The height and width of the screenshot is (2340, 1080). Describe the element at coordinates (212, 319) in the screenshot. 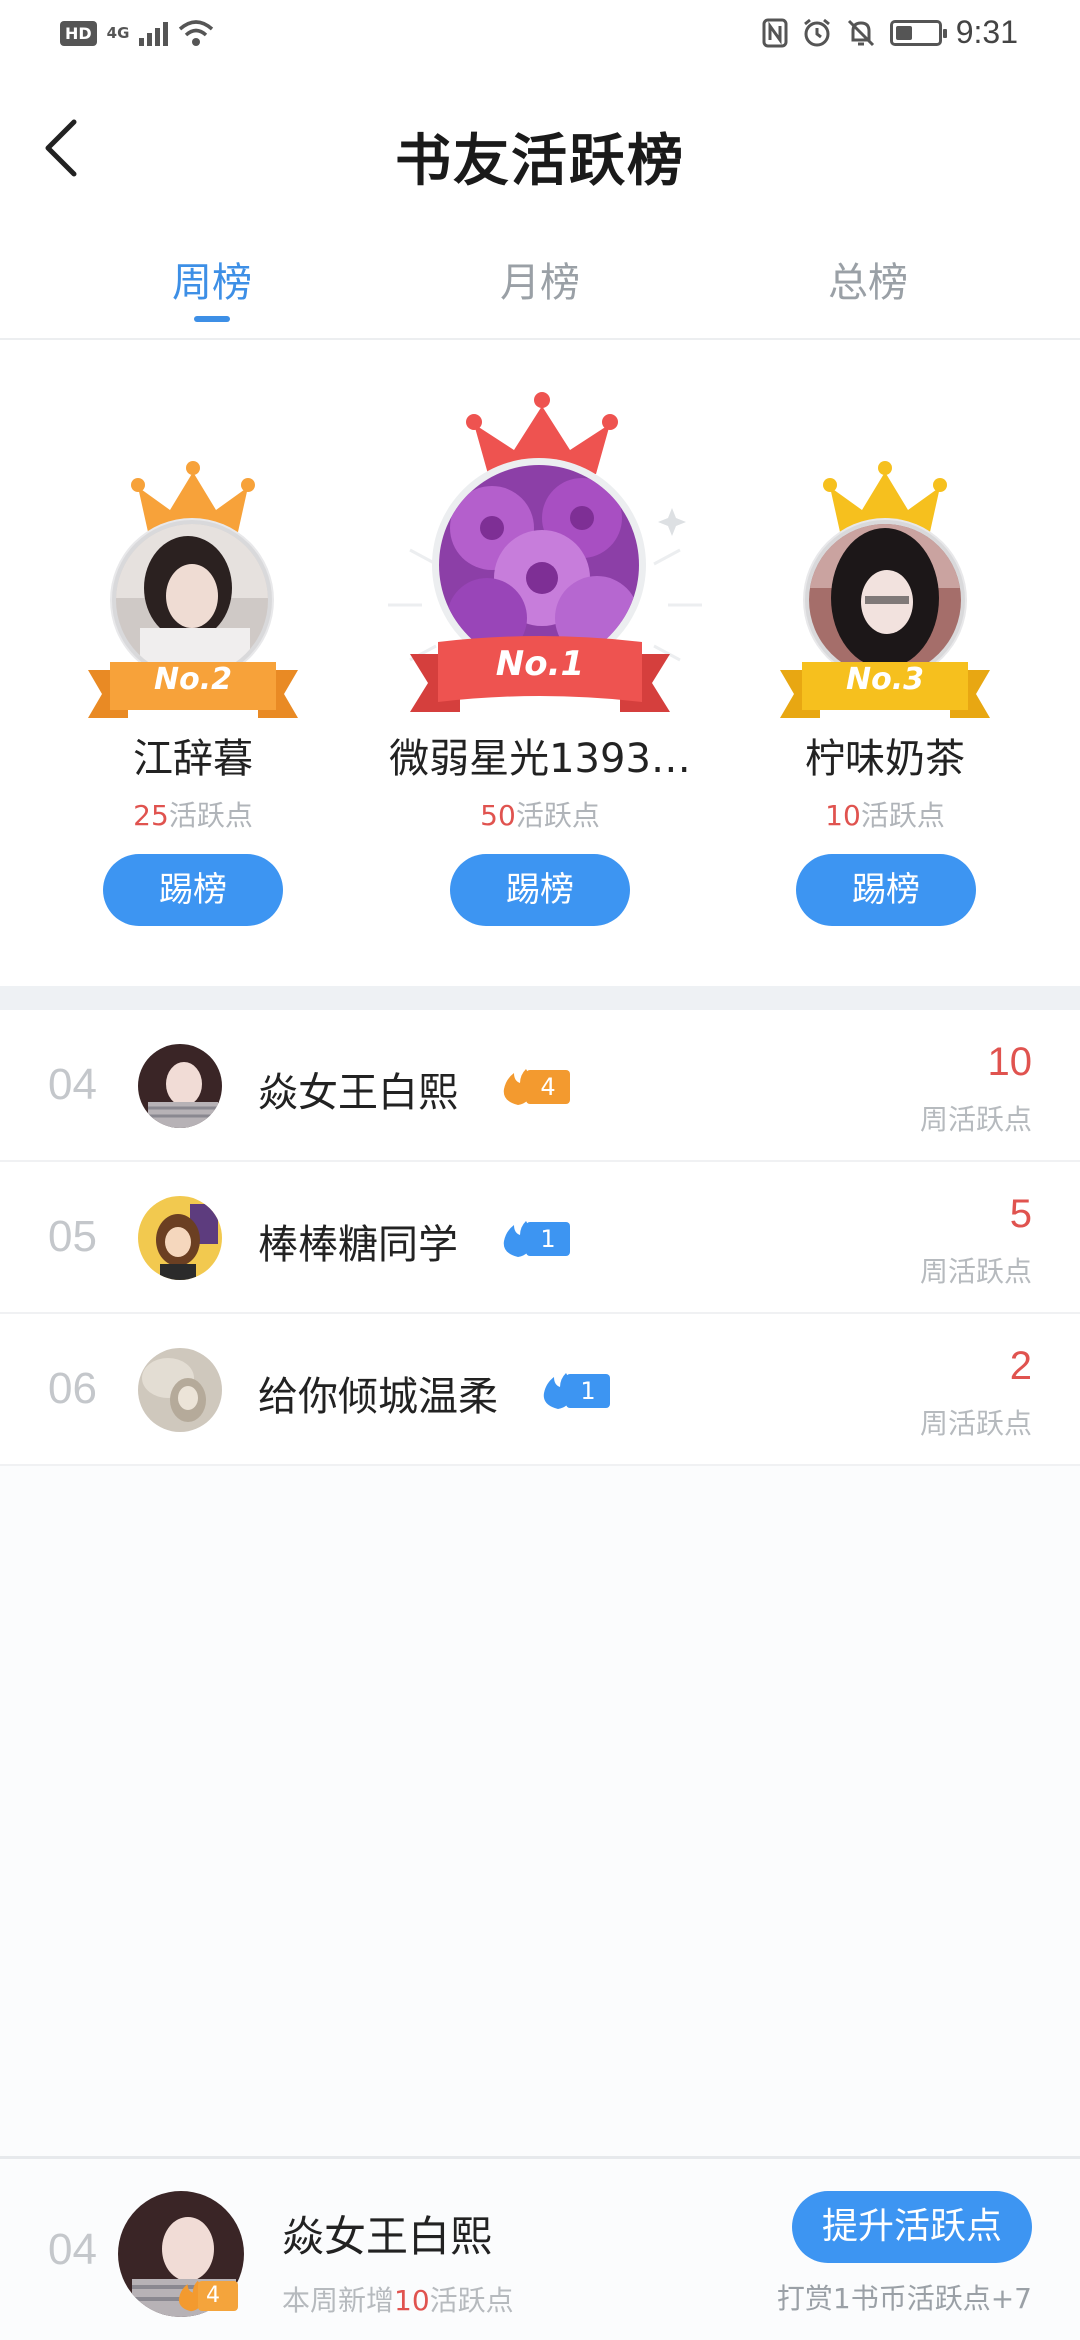

I see `tab-active-indicator` at that location.